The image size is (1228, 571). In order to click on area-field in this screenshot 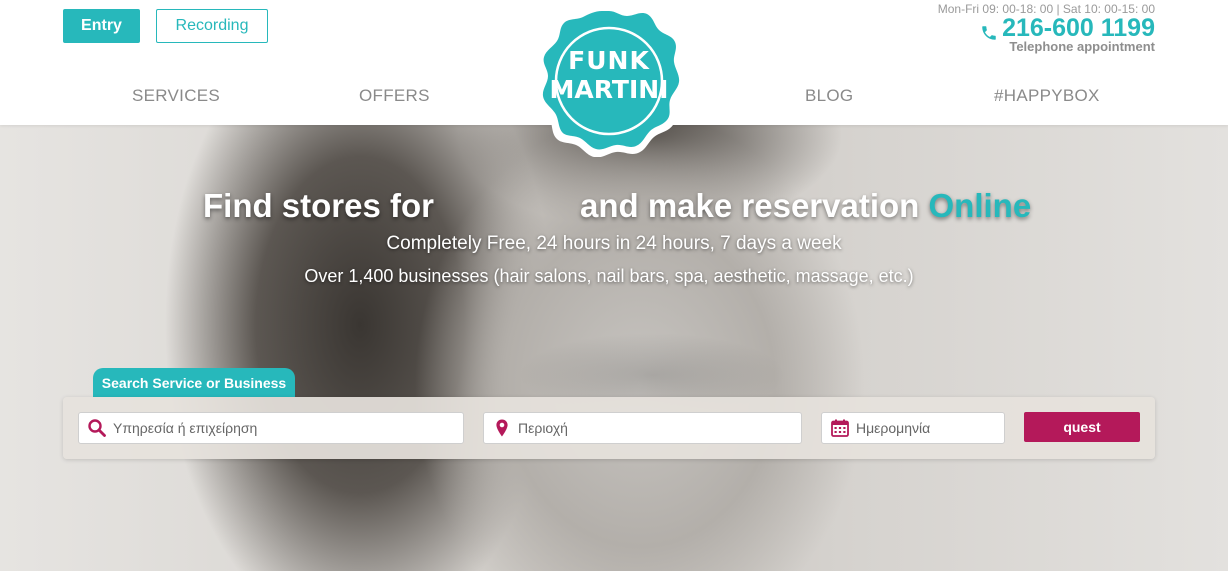, I will do `click(642, 428)`.